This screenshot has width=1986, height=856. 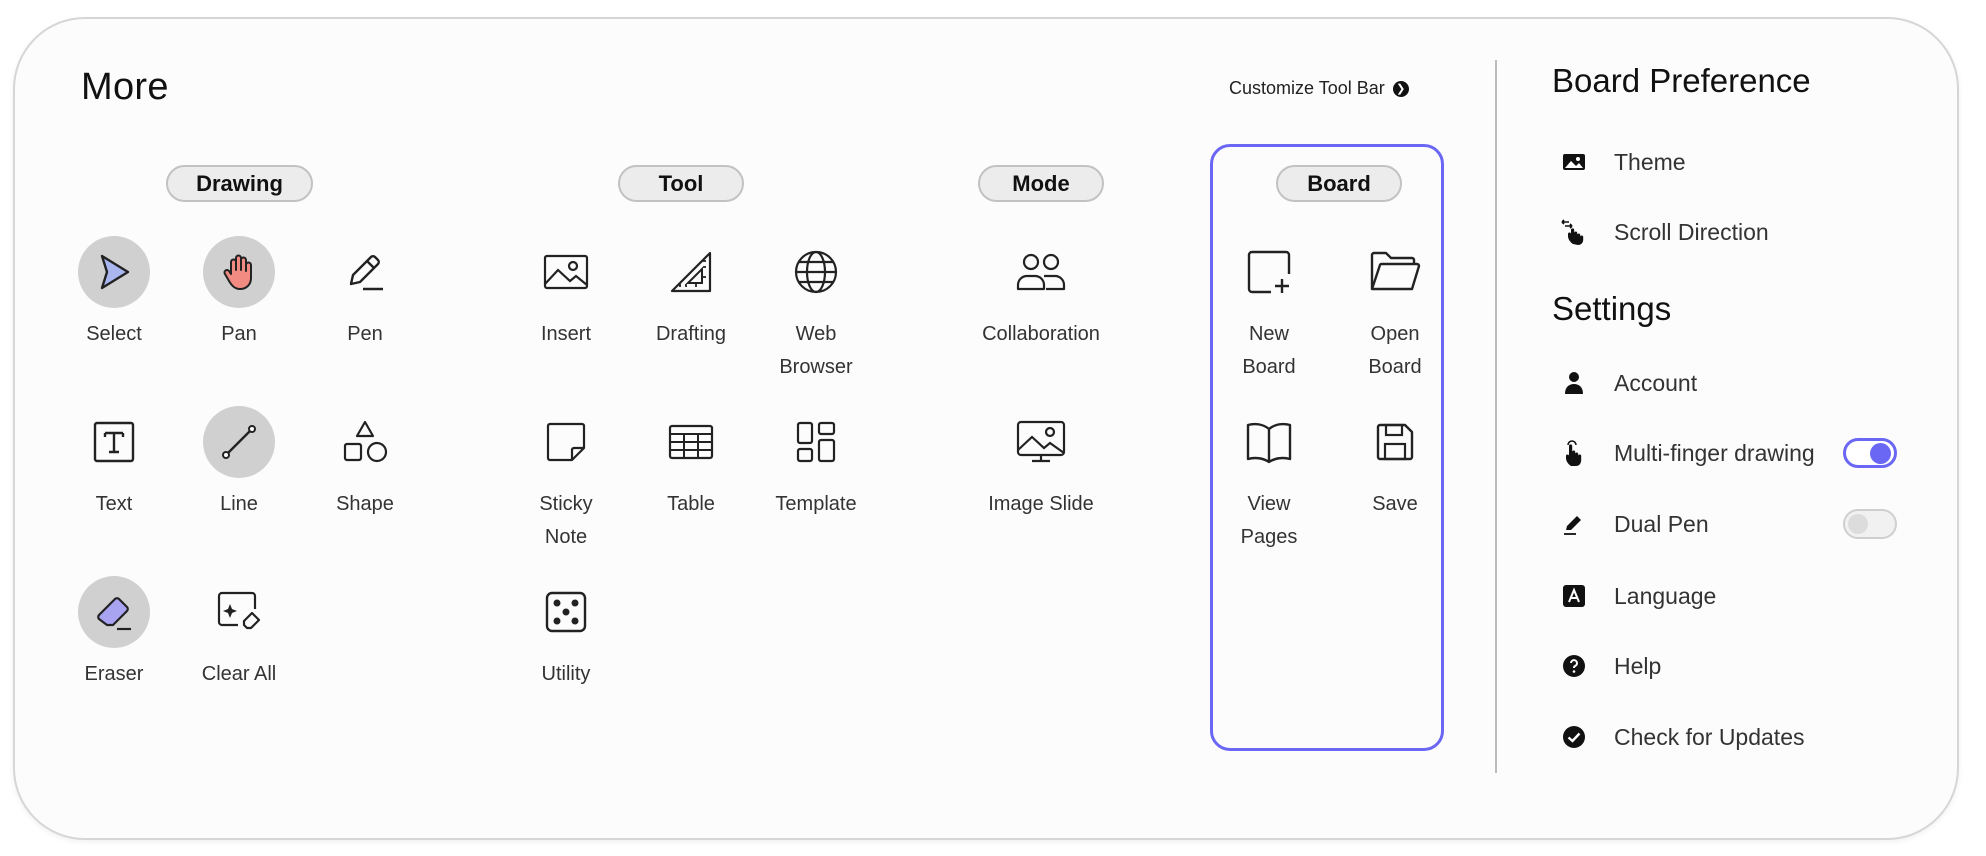 I want to click on tool-template: Template, so click(x=816, y=463).